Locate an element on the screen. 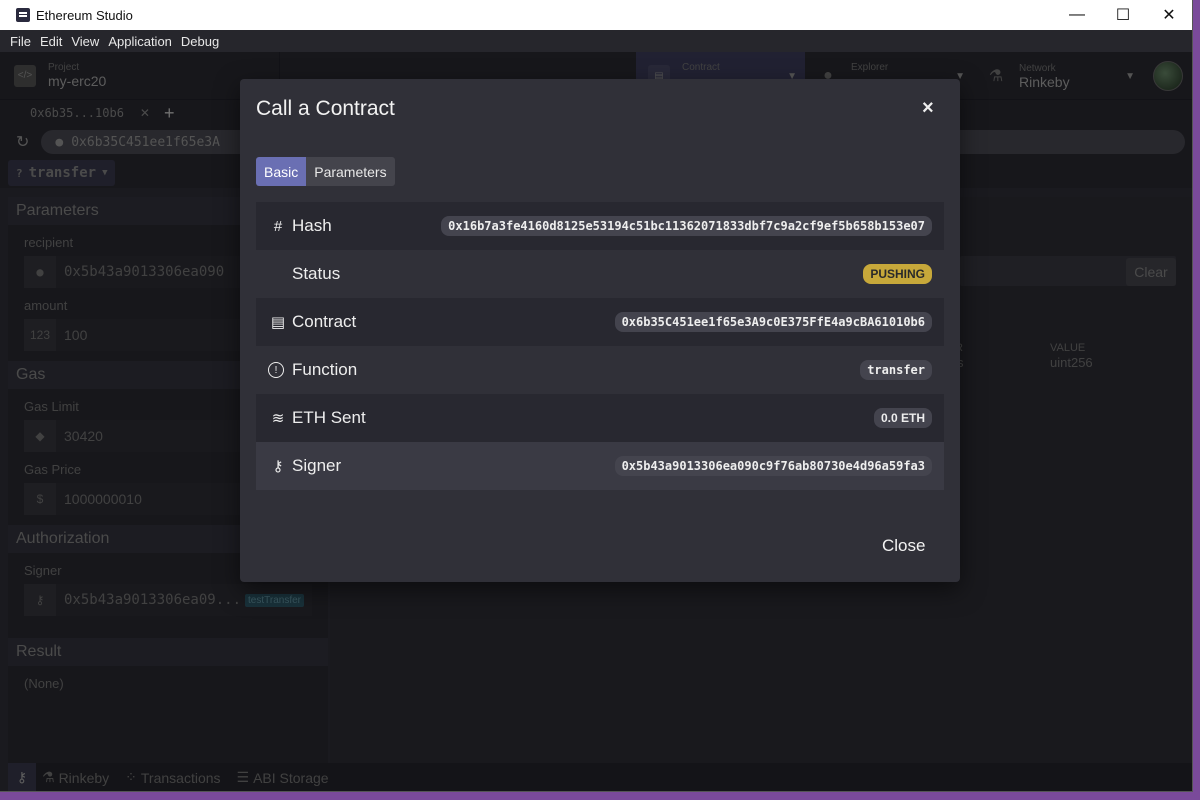  detail-row-eth-sent: ≋ ETH Sent 0.0 ETH is located at coordinates (600, 418).